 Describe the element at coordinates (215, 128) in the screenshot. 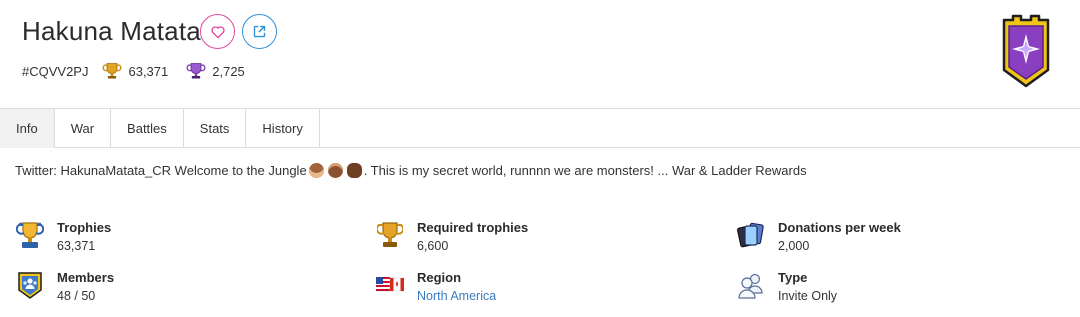

I see `tab-stats: Stats` at that location.